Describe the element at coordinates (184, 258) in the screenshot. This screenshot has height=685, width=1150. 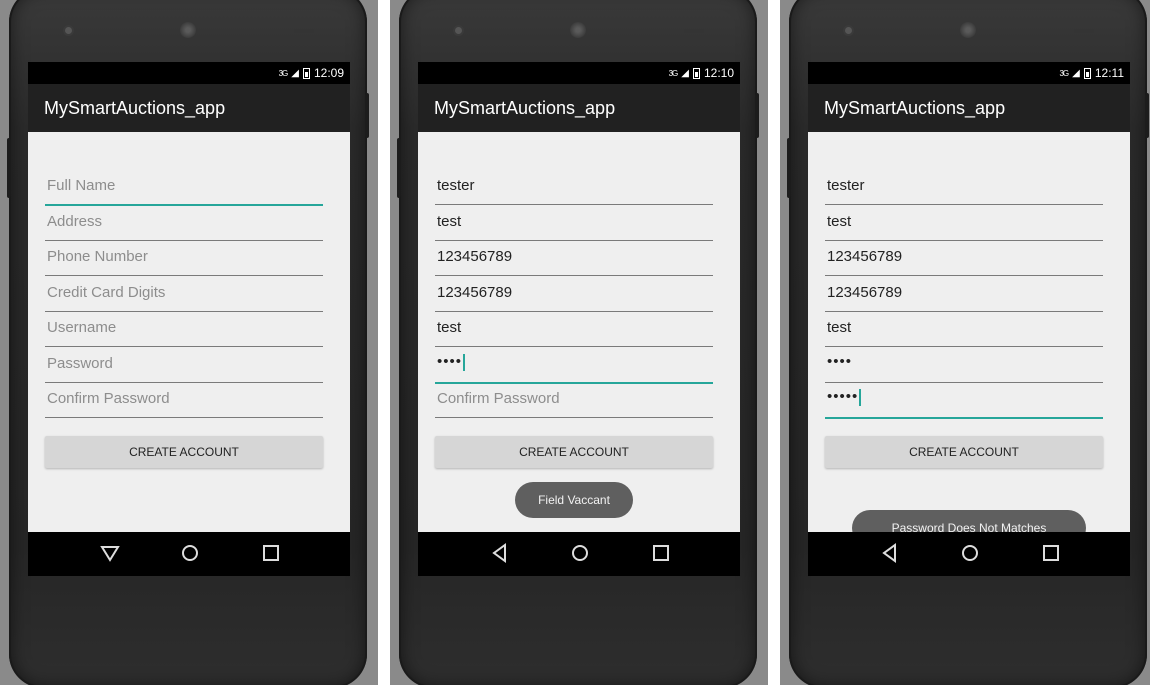
I see `input-field-phone-number: Phone Number` at that location.